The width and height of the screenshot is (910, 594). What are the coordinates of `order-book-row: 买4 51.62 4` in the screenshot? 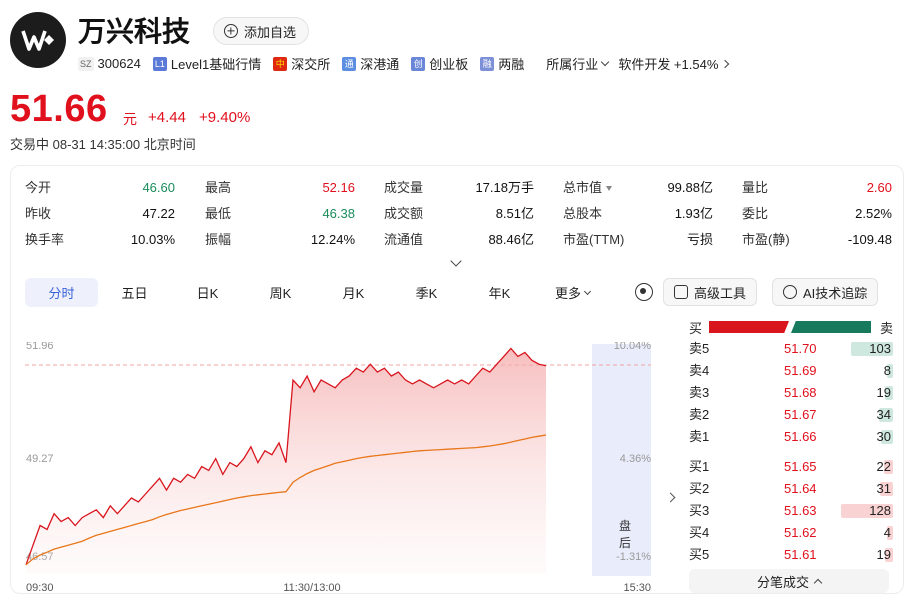 It's located at (791, 533).